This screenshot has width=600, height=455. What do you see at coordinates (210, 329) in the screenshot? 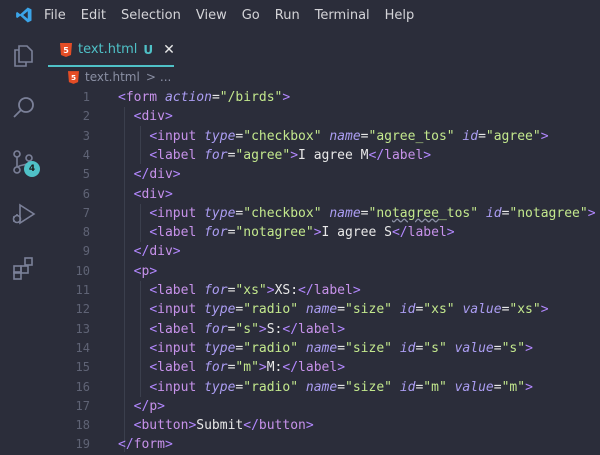
I see `code-line: 13 <label for="s">S:</label>` at bounding box center [210, 329].